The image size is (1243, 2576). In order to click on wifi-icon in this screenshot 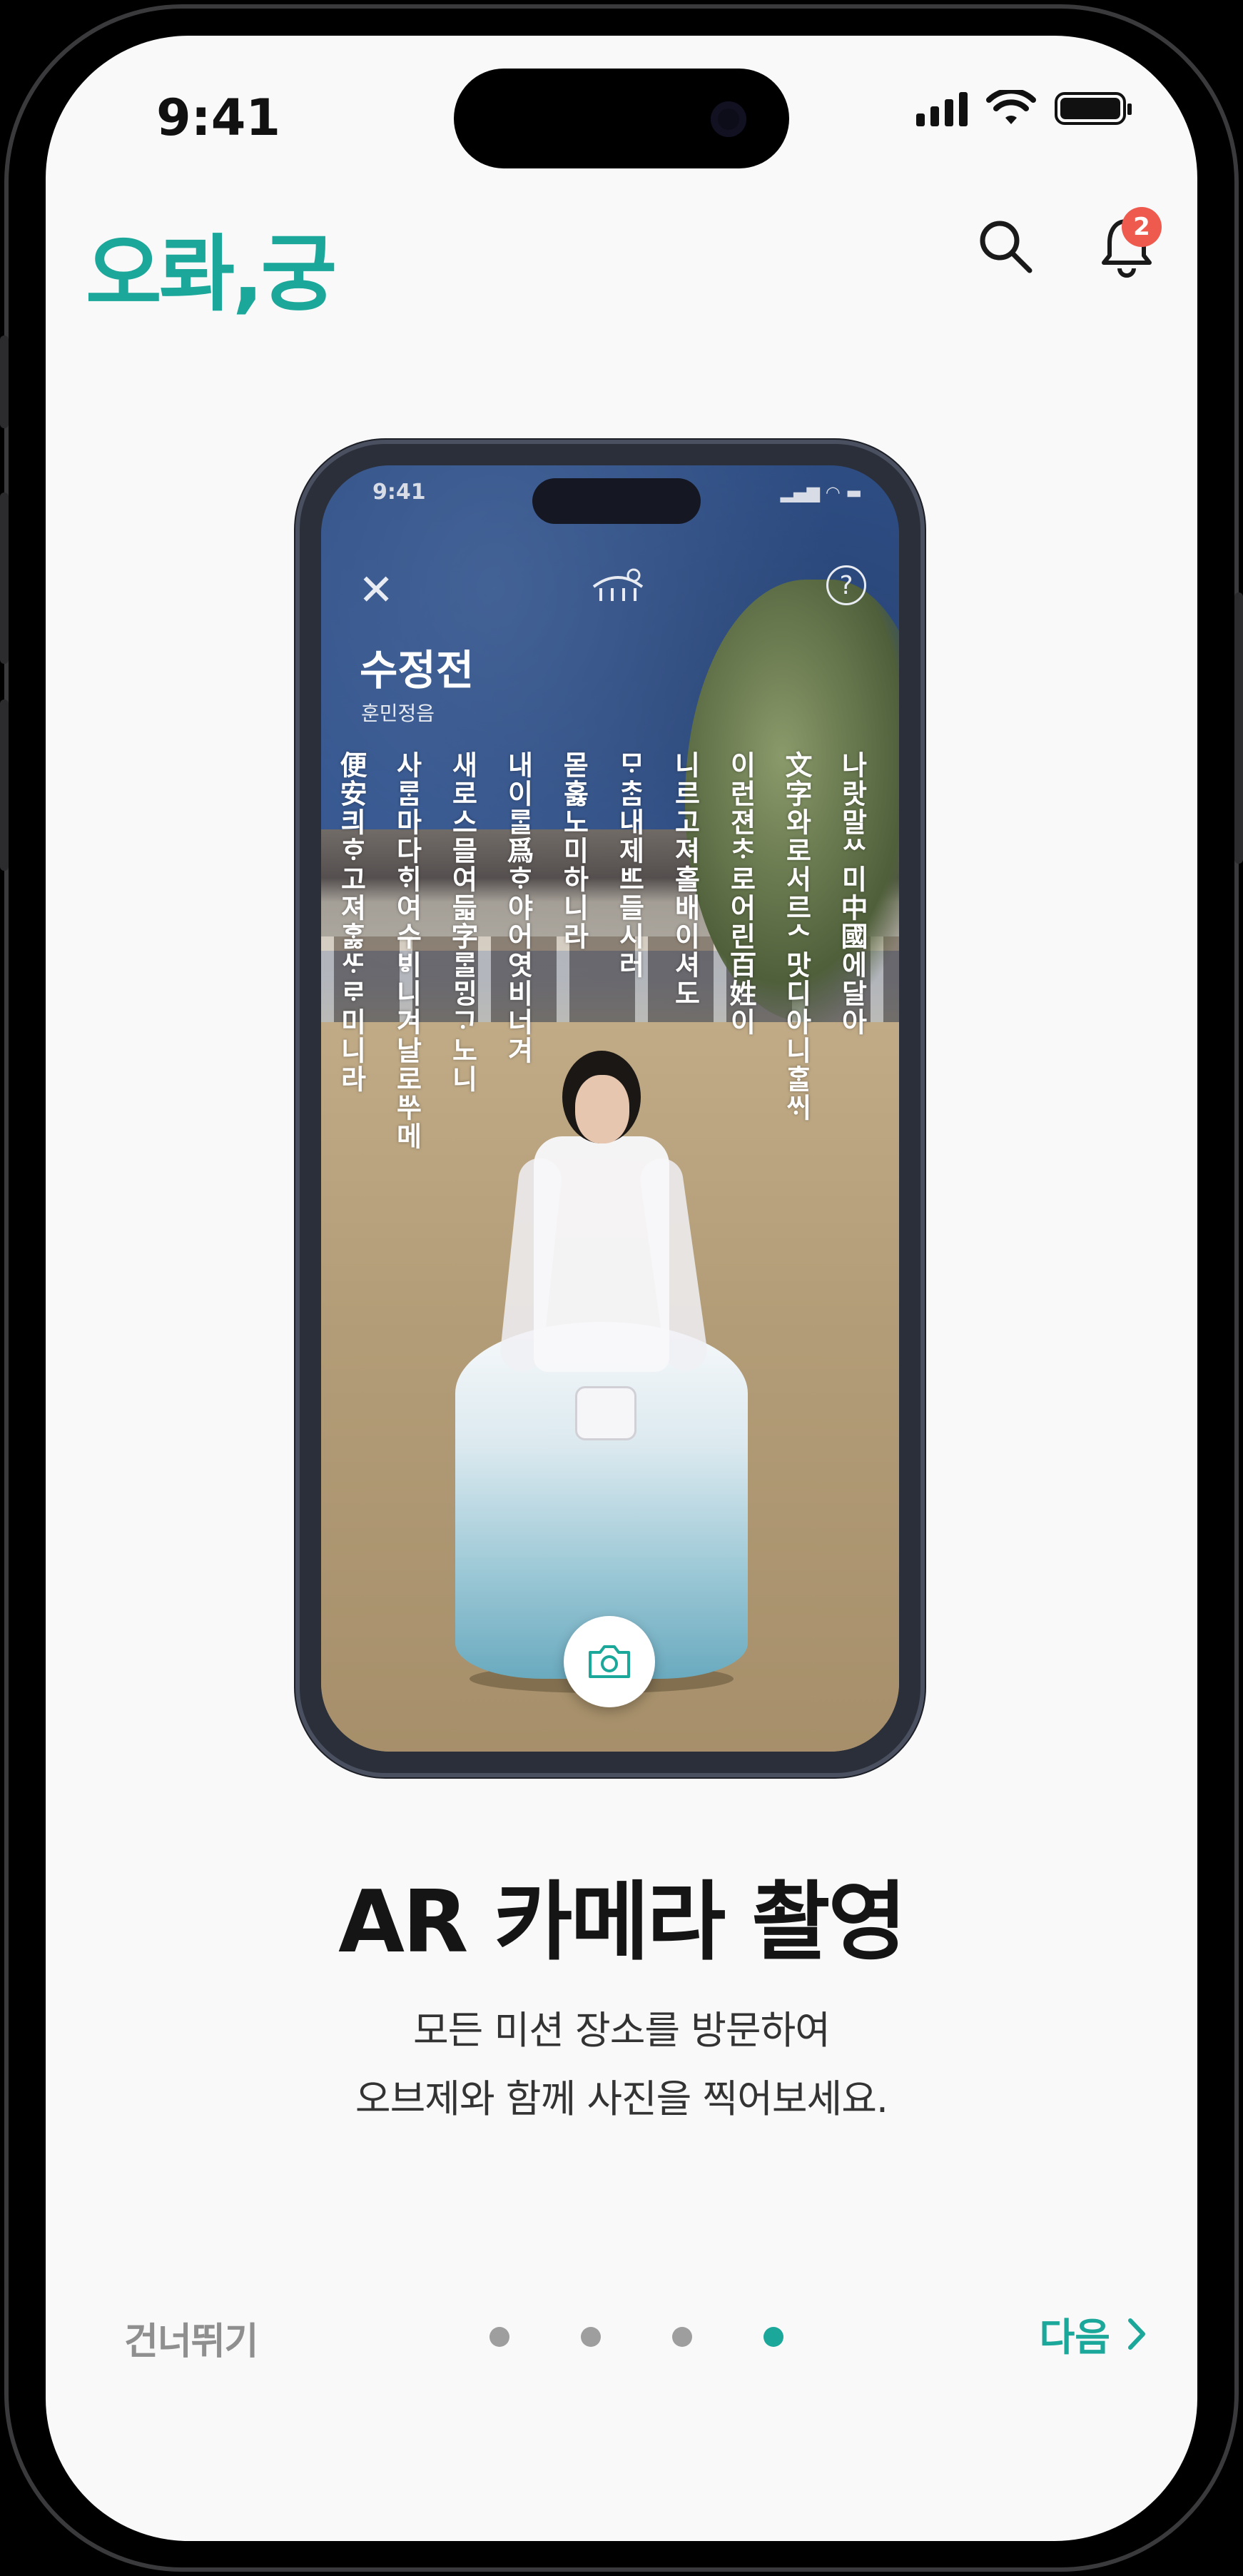, I will do `click(1011, 107)`.